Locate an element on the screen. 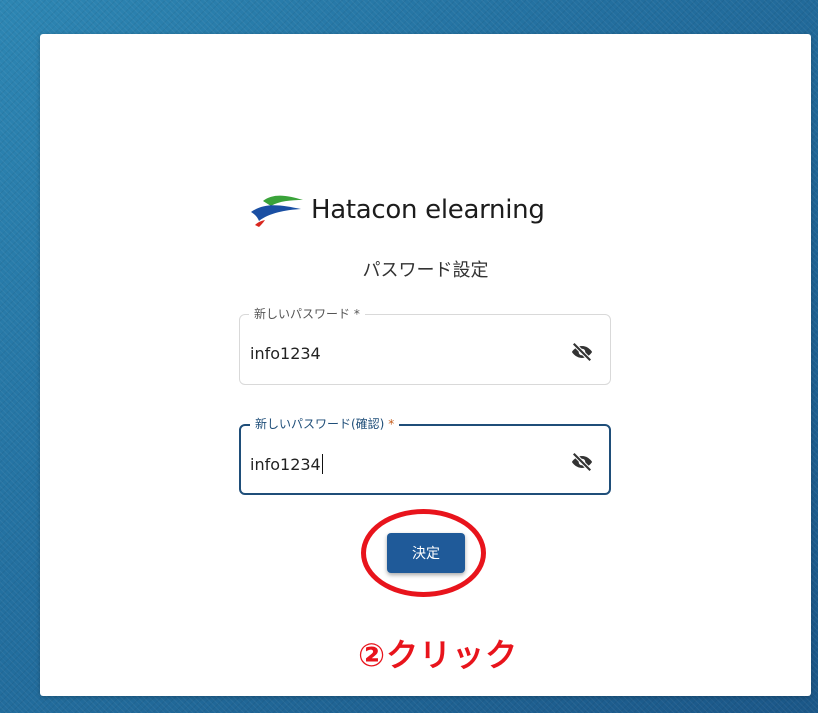 This screenshot has height=713, width=818. flag-logo-icon is located at coordinates (277, 211).